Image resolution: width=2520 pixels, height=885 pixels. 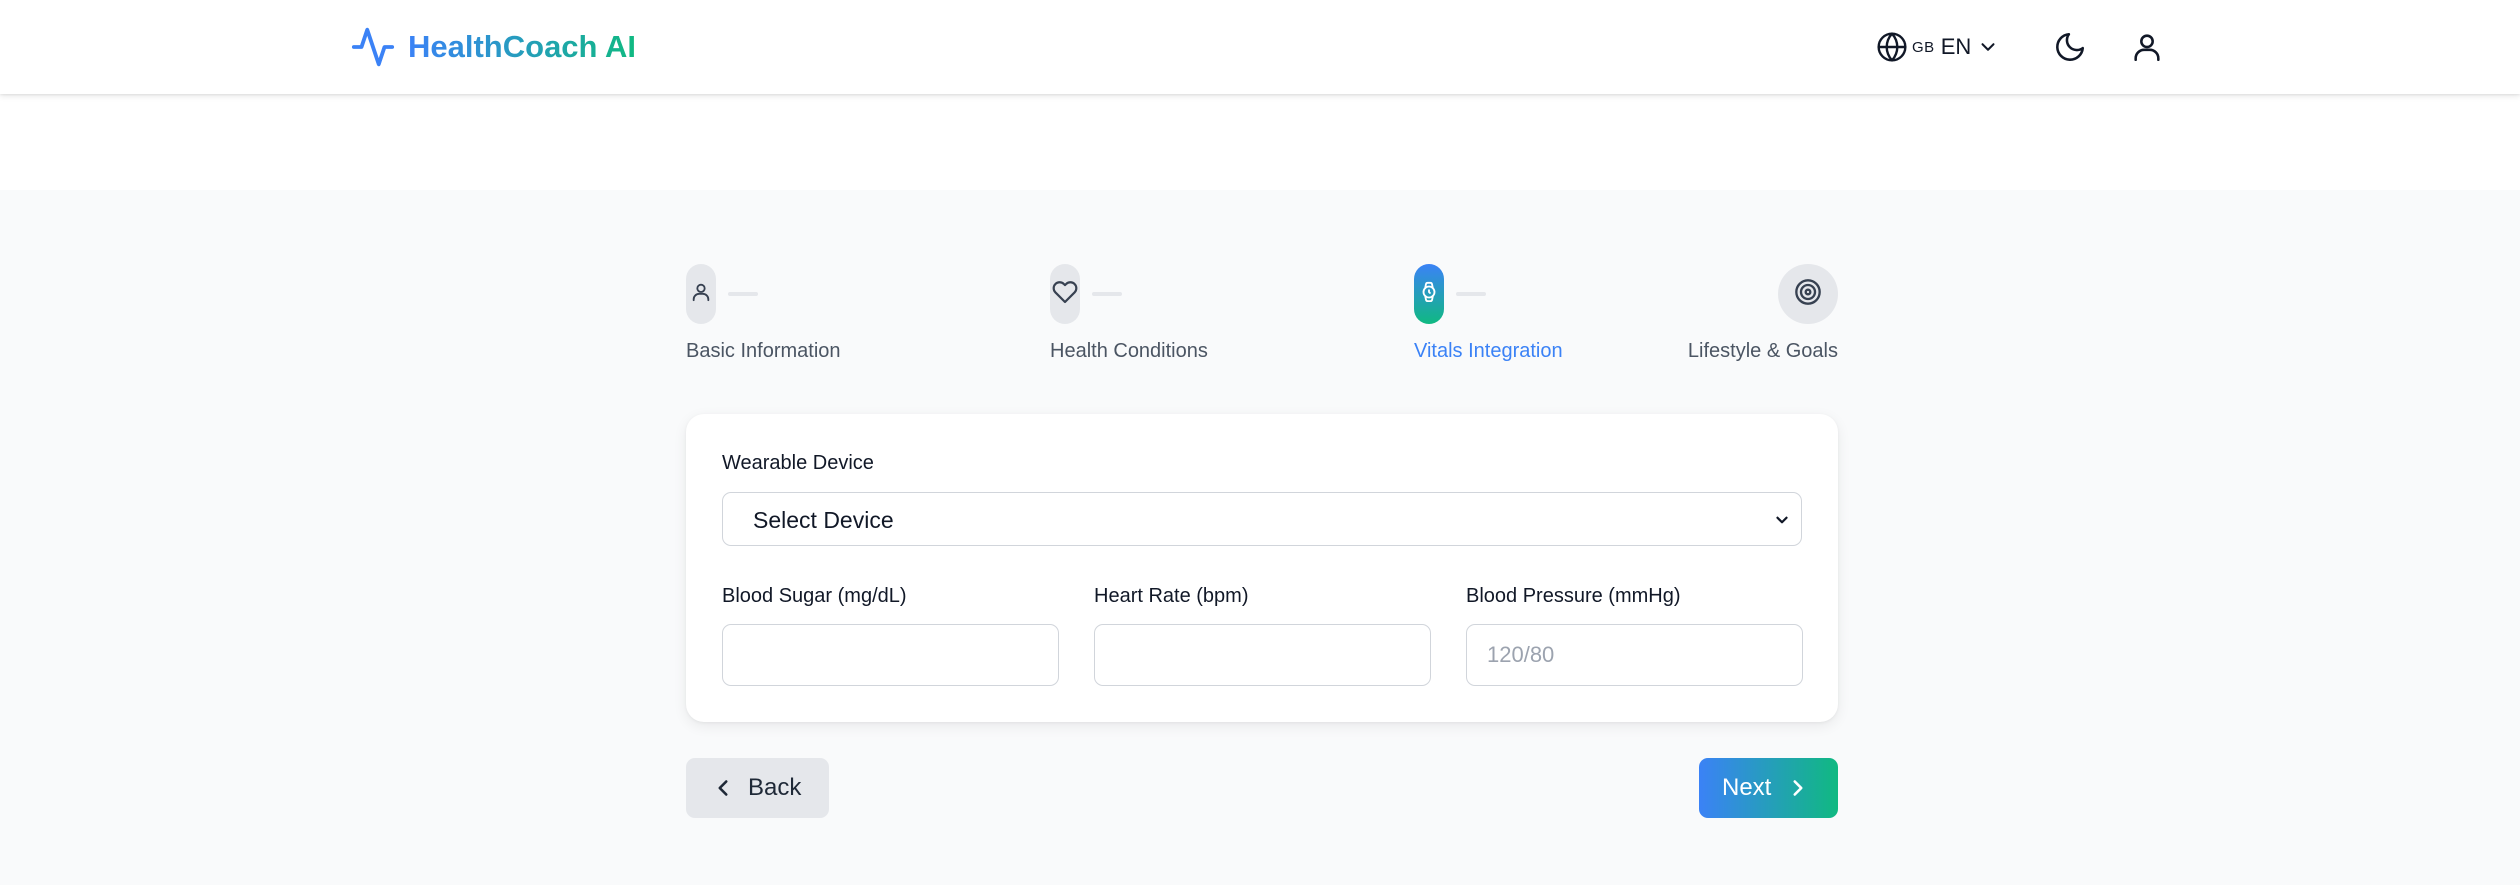 I want to click on app-header: HealthCoach AI GB EN, so click(x=1260, y=47).